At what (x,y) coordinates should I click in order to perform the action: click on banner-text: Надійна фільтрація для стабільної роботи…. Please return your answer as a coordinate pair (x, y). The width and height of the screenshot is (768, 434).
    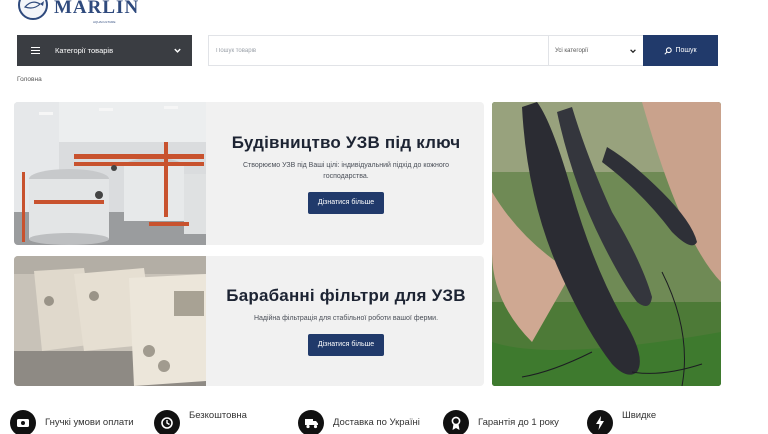
    Looking at the image, I should click on (346, 318).